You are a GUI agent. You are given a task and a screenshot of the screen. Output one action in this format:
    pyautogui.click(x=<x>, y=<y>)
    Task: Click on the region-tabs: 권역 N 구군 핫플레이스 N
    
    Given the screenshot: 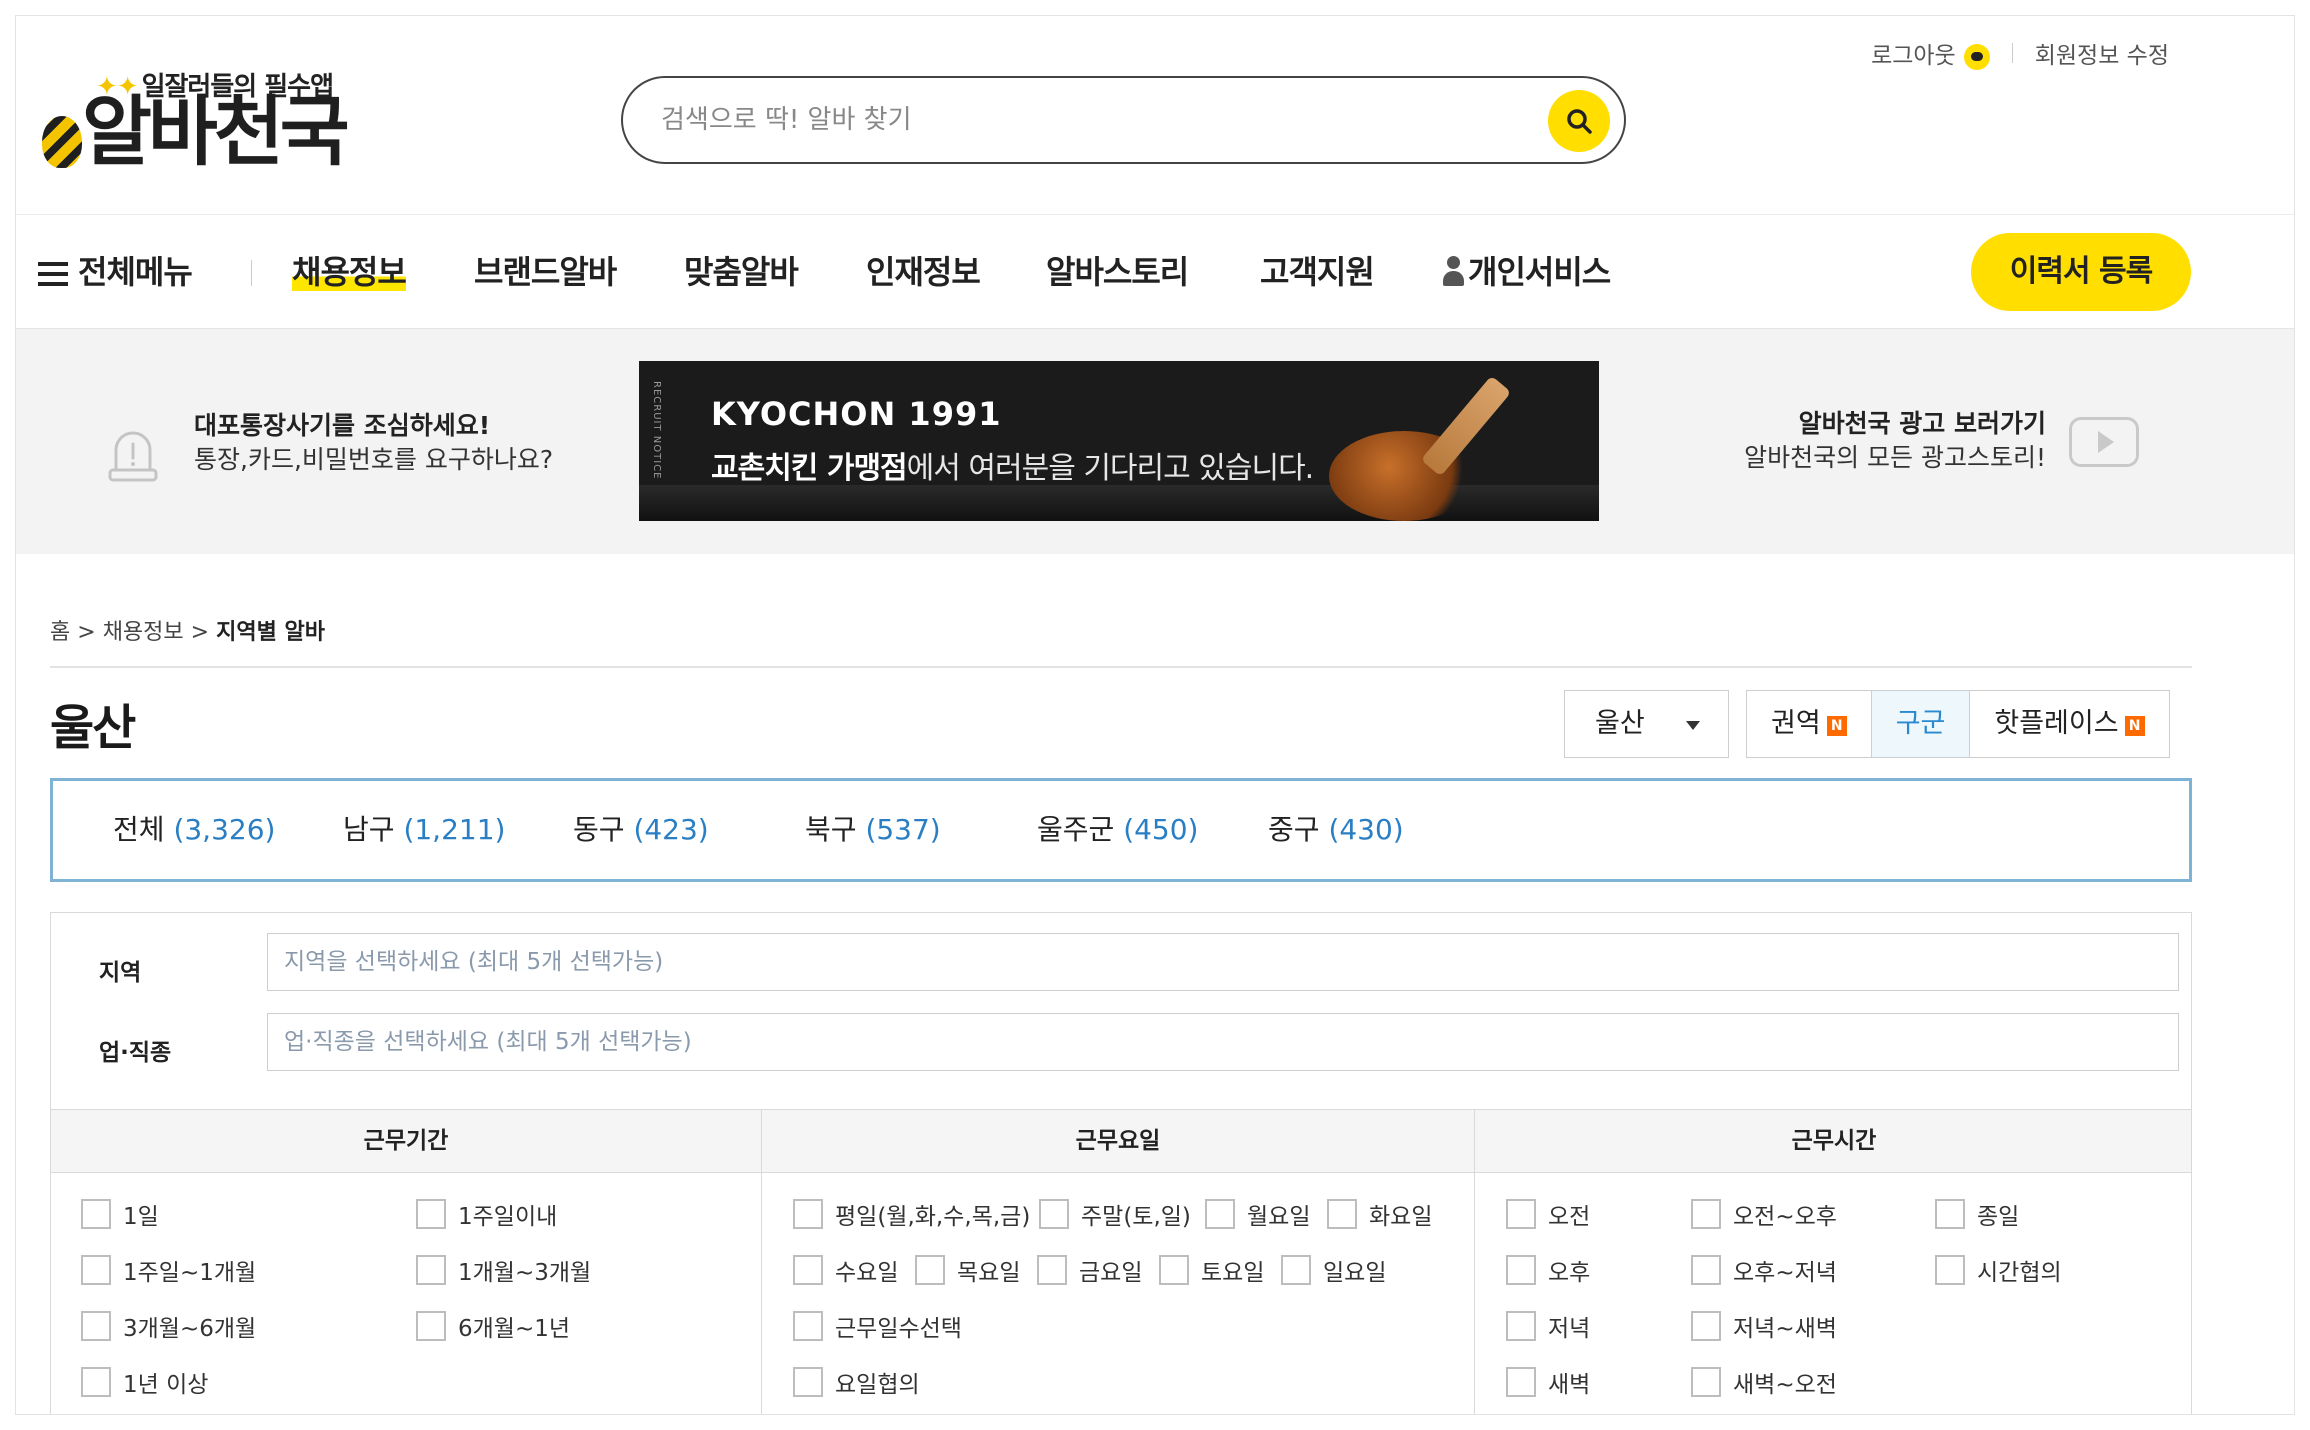 What is the action you would take?
    pyautogui.click(x=1958, y=724)
    